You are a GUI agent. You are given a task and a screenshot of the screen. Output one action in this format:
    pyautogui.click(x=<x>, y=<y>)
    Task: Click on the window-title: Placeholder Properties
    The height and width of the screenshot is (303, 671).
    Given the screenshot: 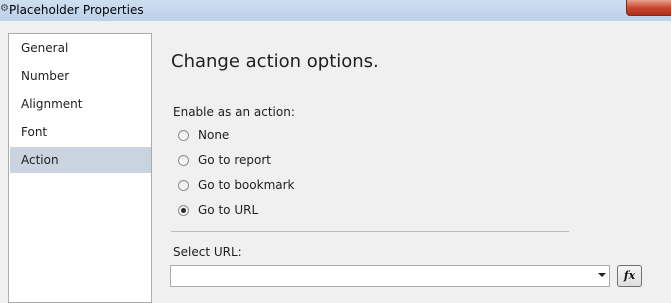 What is the action you would take?
    pyautogui.click(x=76, y=10)
    